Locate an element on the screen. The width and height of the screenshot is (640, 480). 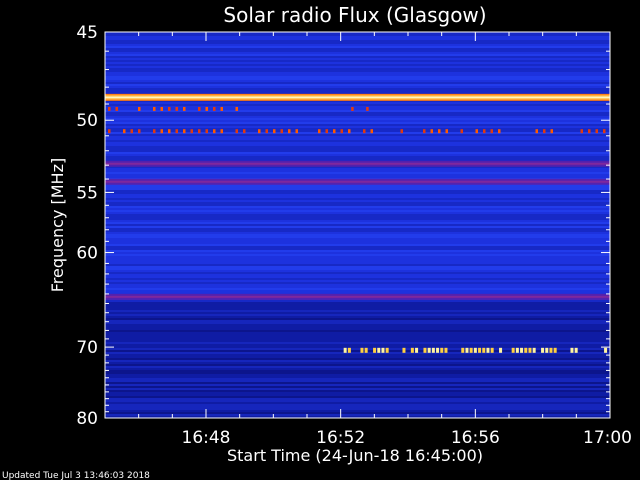
x-tick-label: 17:00 is located at coordinates (607, 438).